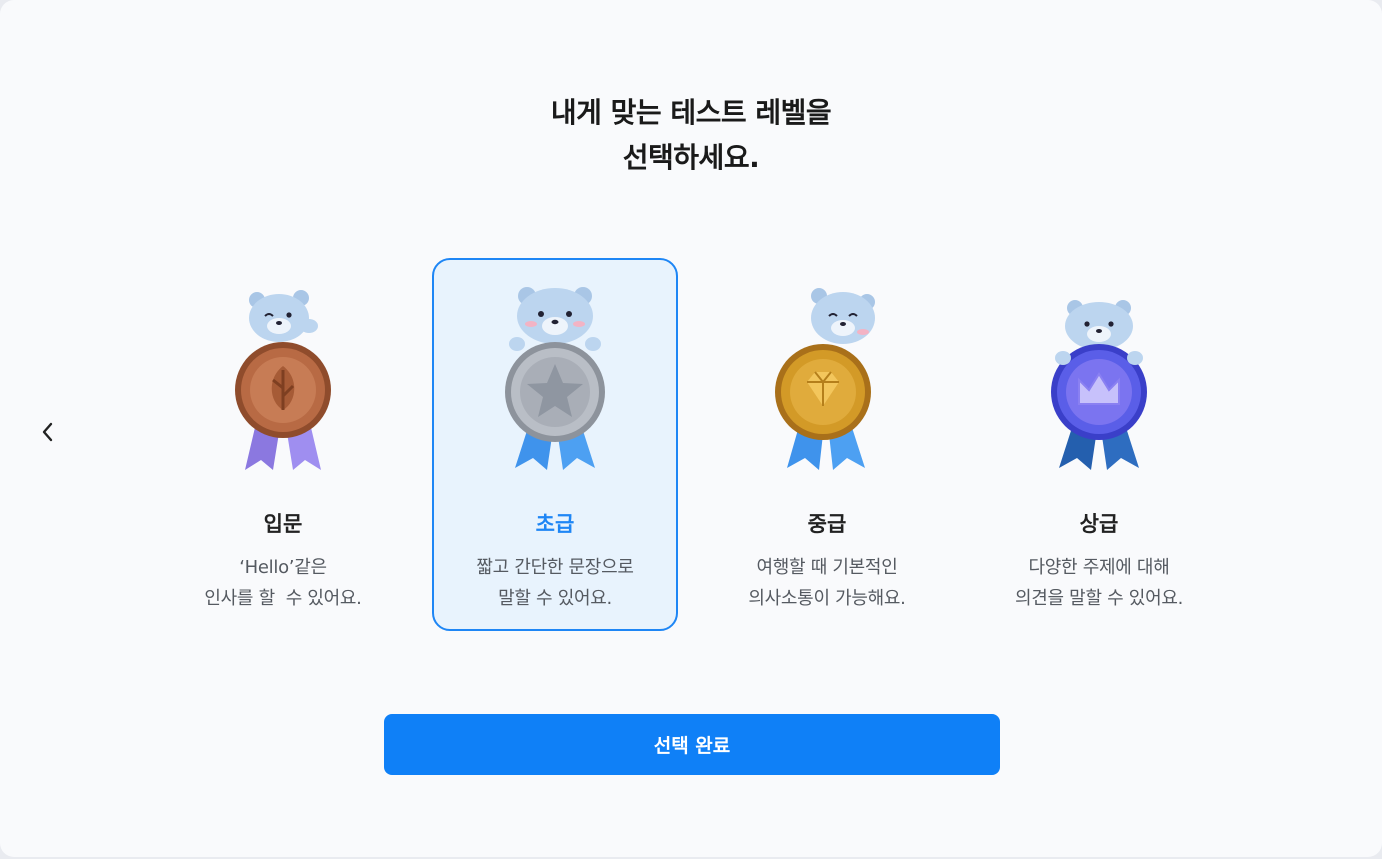  I want to click on level-description: 여행할 때 기본적인 의사소통이 가능해요., so click(827, 583).